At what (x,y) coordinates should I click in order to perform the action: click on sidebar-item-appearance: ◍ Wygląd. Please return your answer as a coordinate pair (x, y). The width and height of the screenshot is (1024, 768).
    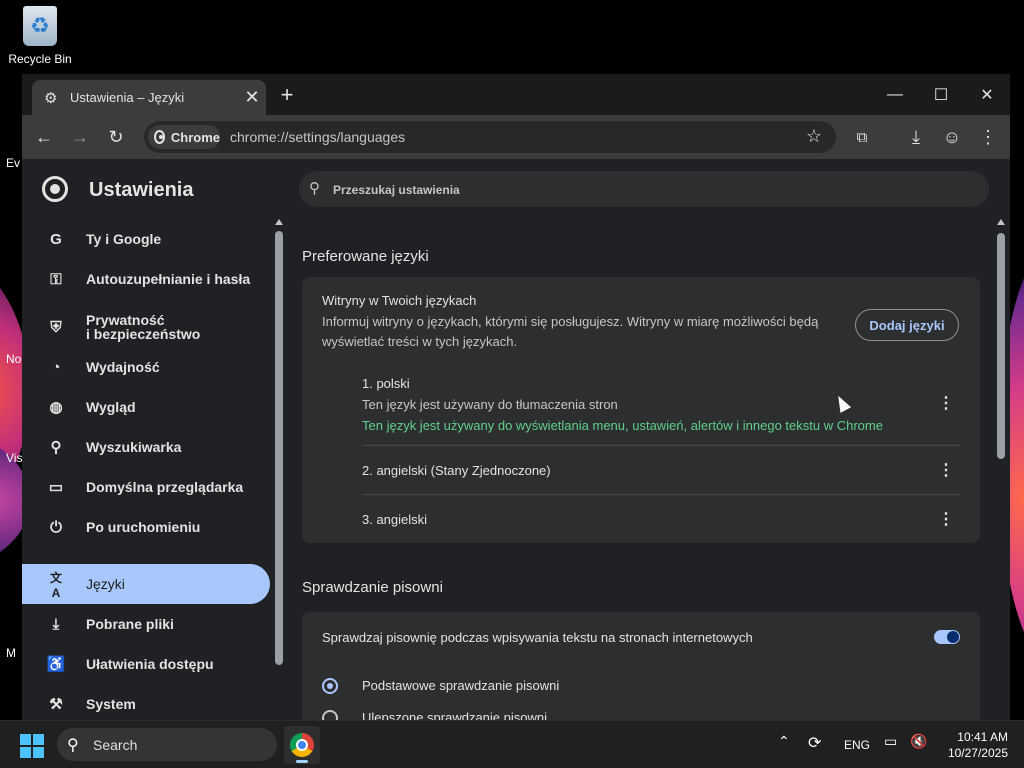
    Looking at the image, I should click on (146, 407).